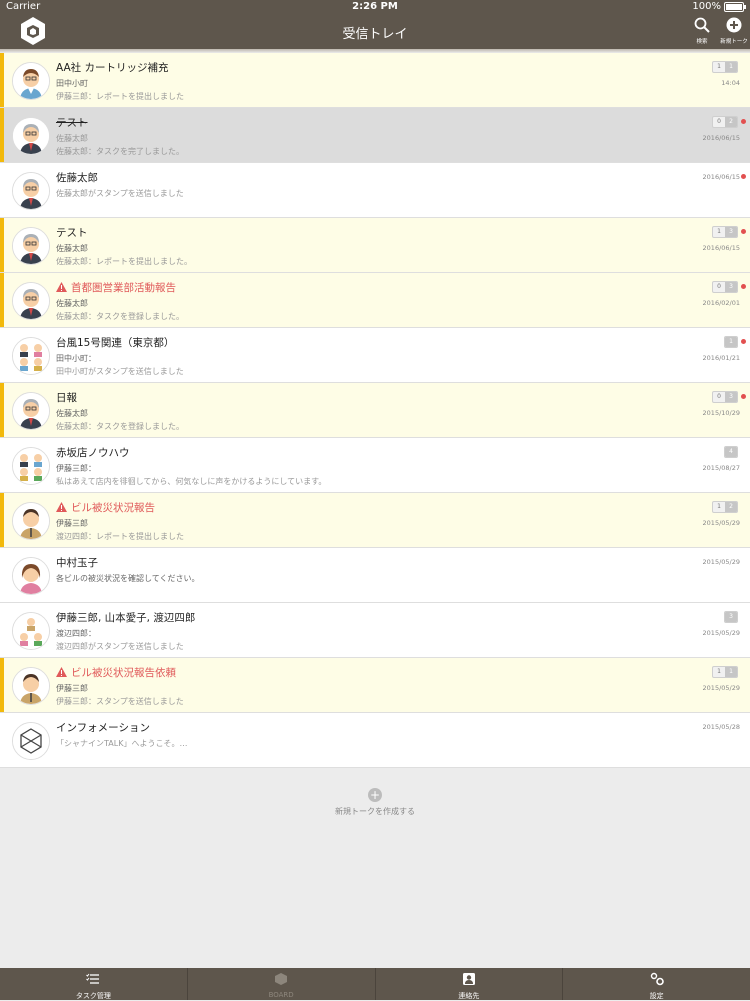  I want to click on talk-members: 伊藤三郎：, so click(76, 468).